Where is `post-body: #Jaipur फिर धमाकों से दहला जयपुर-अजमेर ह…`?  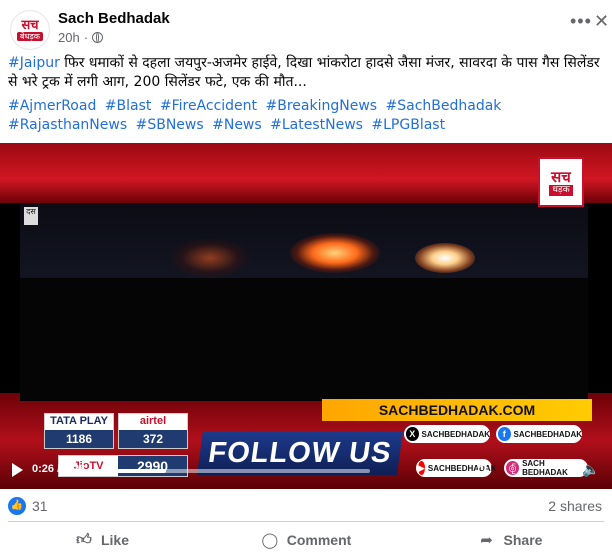 post-body: #Jaipur फिर धमाकों से दहला जयपुर-अजमेर ह… is located at coordinates (307, 73).